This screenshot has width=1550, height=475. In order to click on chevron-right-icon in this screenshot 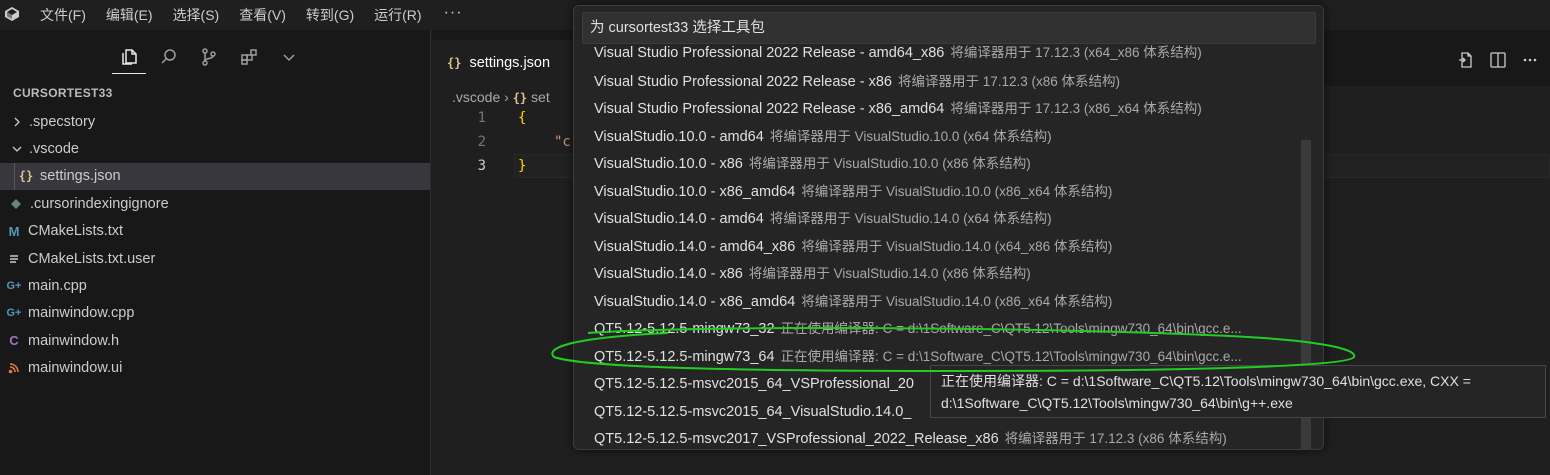, I will do `click(17, 122)`.